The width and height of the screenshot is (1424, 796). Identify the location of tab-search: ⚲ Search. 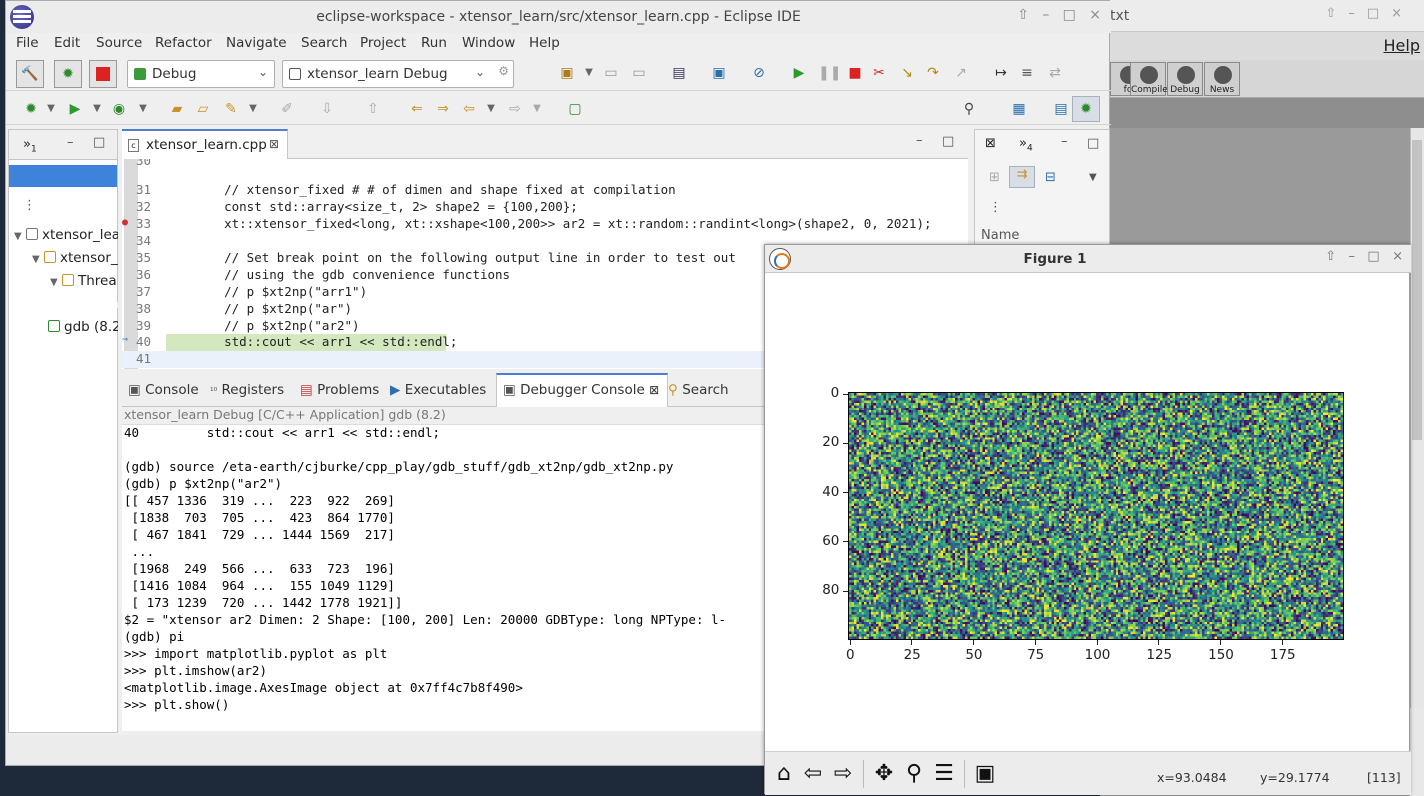
(698, 390).